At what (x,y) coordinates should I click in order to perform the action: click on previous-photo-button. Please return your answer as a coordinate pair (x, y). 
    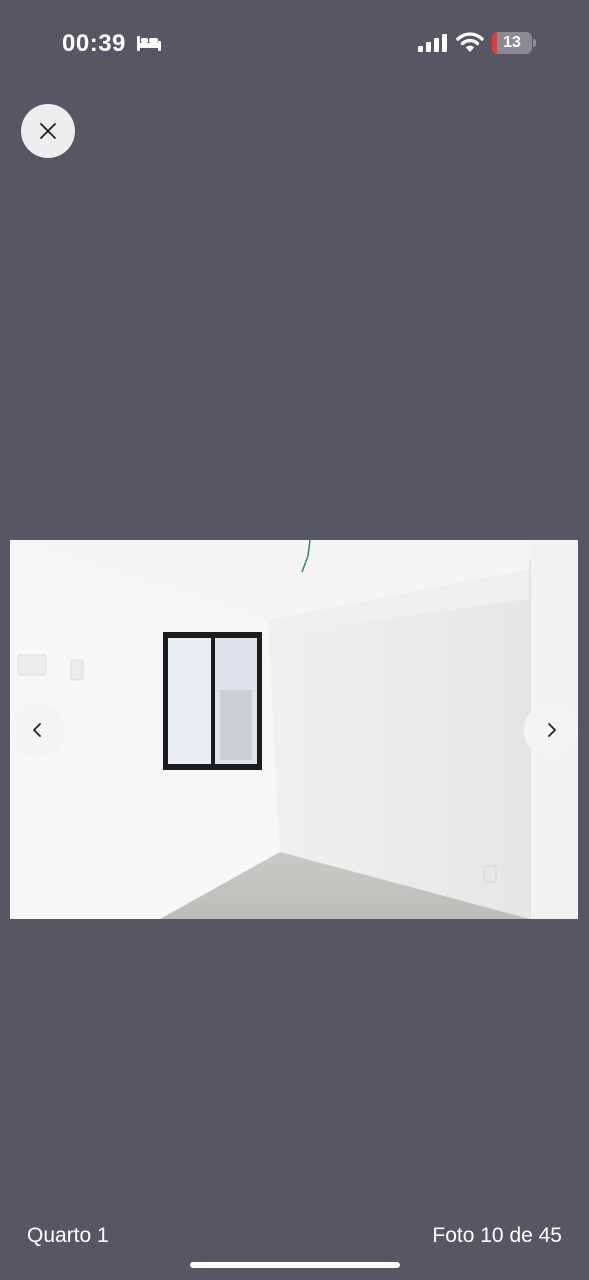
    Looking at the image, I should click on (38, 730).